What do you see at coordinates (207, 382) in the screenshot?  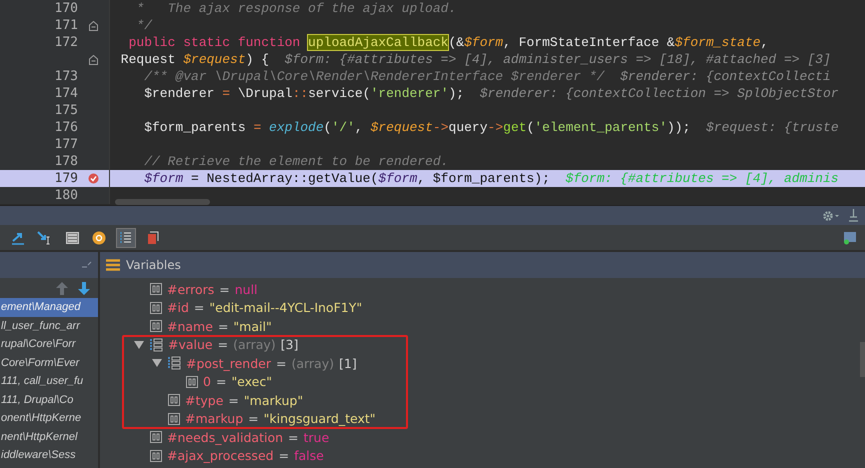 I see `variable-name: 0` at bounding box center [207, 382].